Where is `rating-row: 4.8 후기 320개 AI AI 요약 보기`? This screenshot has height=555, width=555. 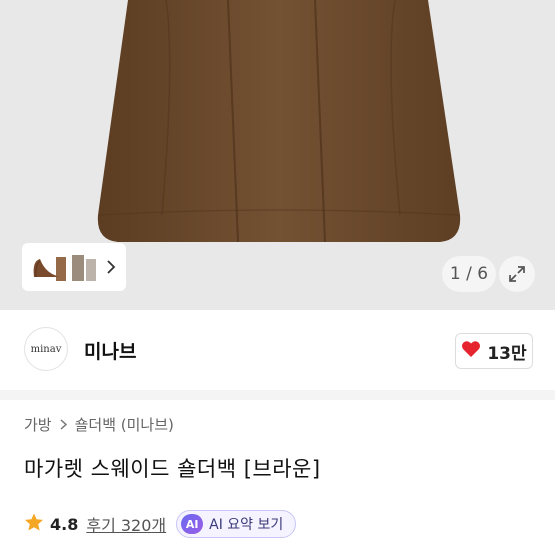 rating-row: 4.8 후기 320개 AI AI 요약 보기 is located at coordinates (160, 524).